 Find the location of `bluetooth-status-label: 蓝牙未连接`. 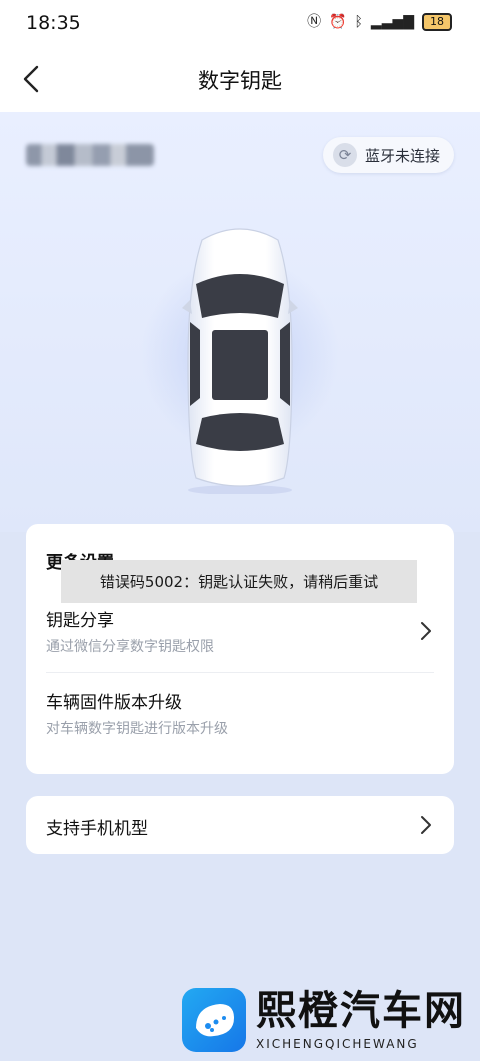

bluetooth-status-label: 蓝牙未连接 is located at coordinates (402, 155).